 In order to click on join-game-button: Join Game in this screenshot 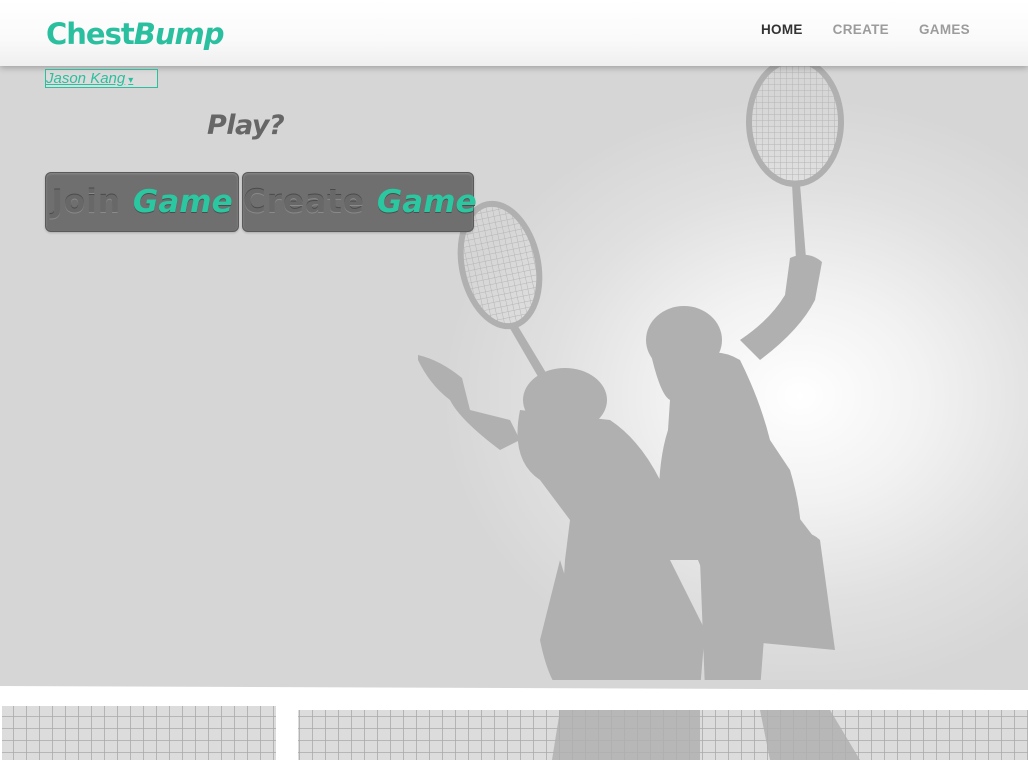, I will do `click(142, 202)`.